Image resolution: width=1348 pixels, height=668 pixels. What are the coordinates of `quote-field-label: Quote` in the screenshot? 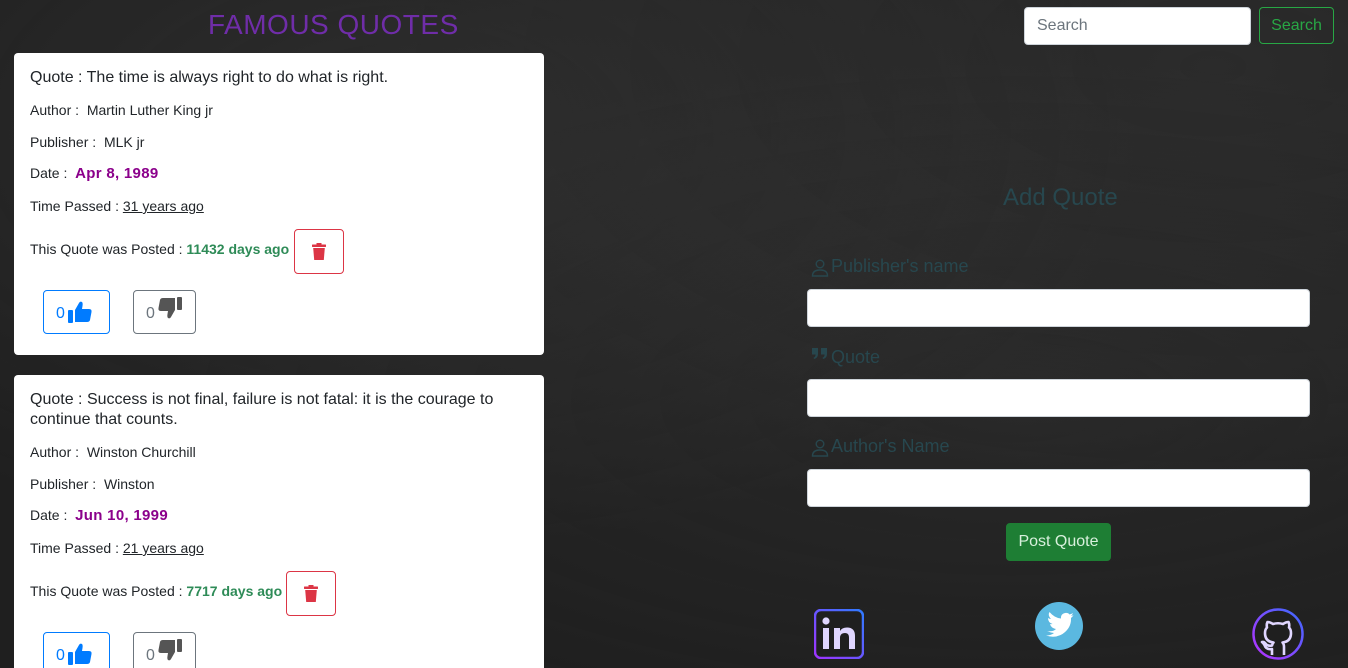 It's located at (845, 357).